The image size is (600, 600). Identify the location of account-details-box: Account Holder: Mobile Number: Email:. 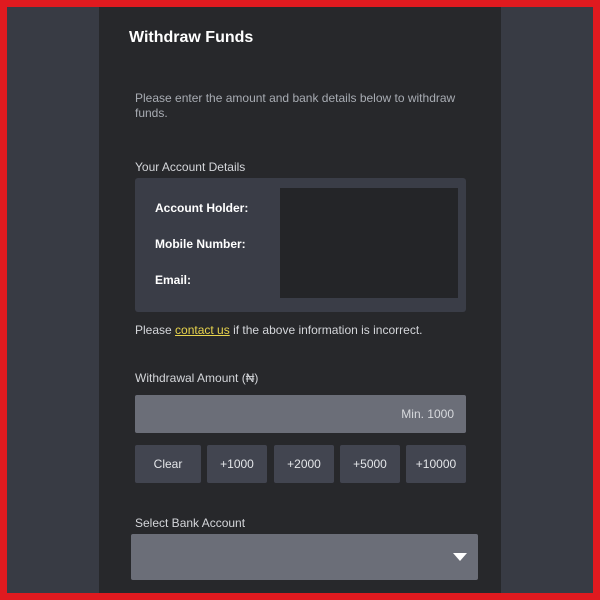
(300, 245).